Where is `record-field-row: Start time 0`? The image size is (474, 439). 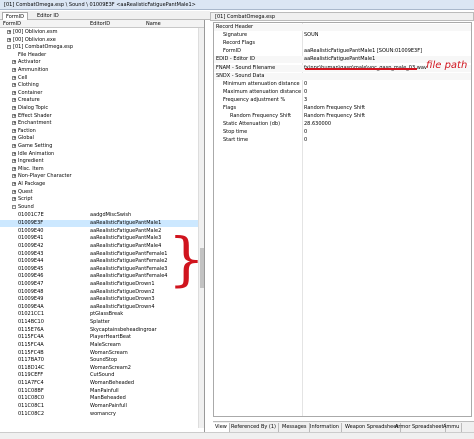
record-field-row: Start time 0 is located at coordinates (342, 140).